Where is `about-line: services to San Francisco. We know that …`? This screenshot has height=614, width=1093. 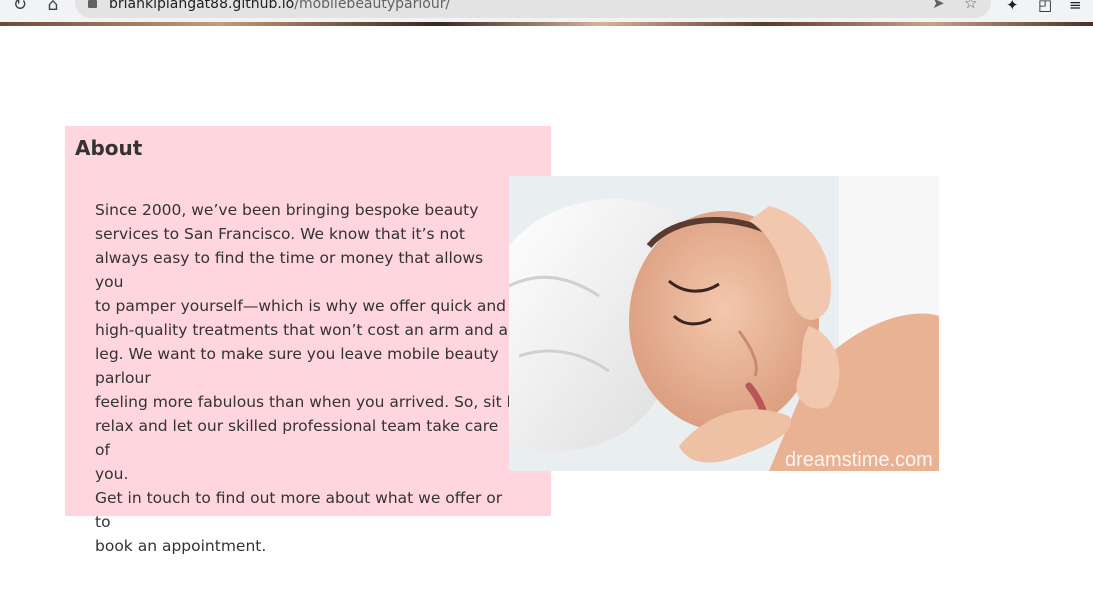
about-line: services to San Francisco. We know that … is located at coordinates (280, 234).